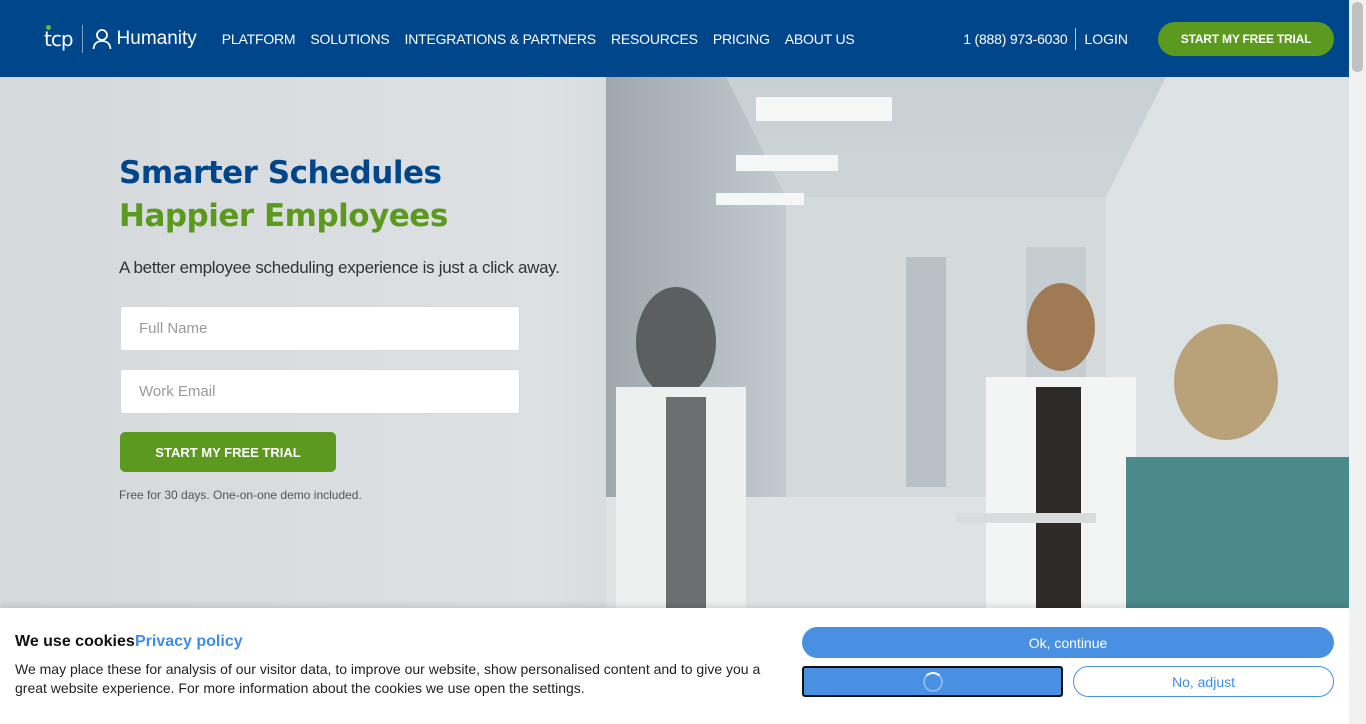  Describe the element at coordinates (501, 39) in the screenshot. I see `nav-integrations-partners: INTEGRATIONS & PARTNERS` at that location.